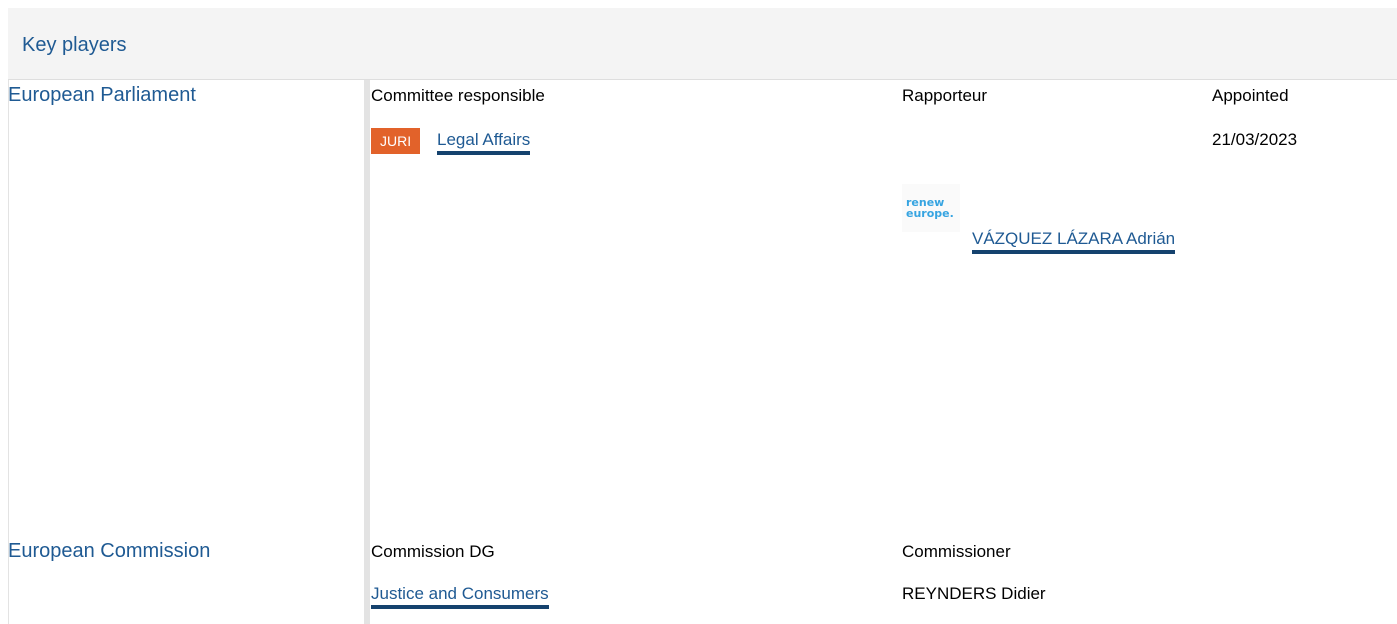 The image size is (1397, 624). Describe the element at coordinates (956, 551) in the screenshot. I see `commissioner-label: Commissioner` at that location.